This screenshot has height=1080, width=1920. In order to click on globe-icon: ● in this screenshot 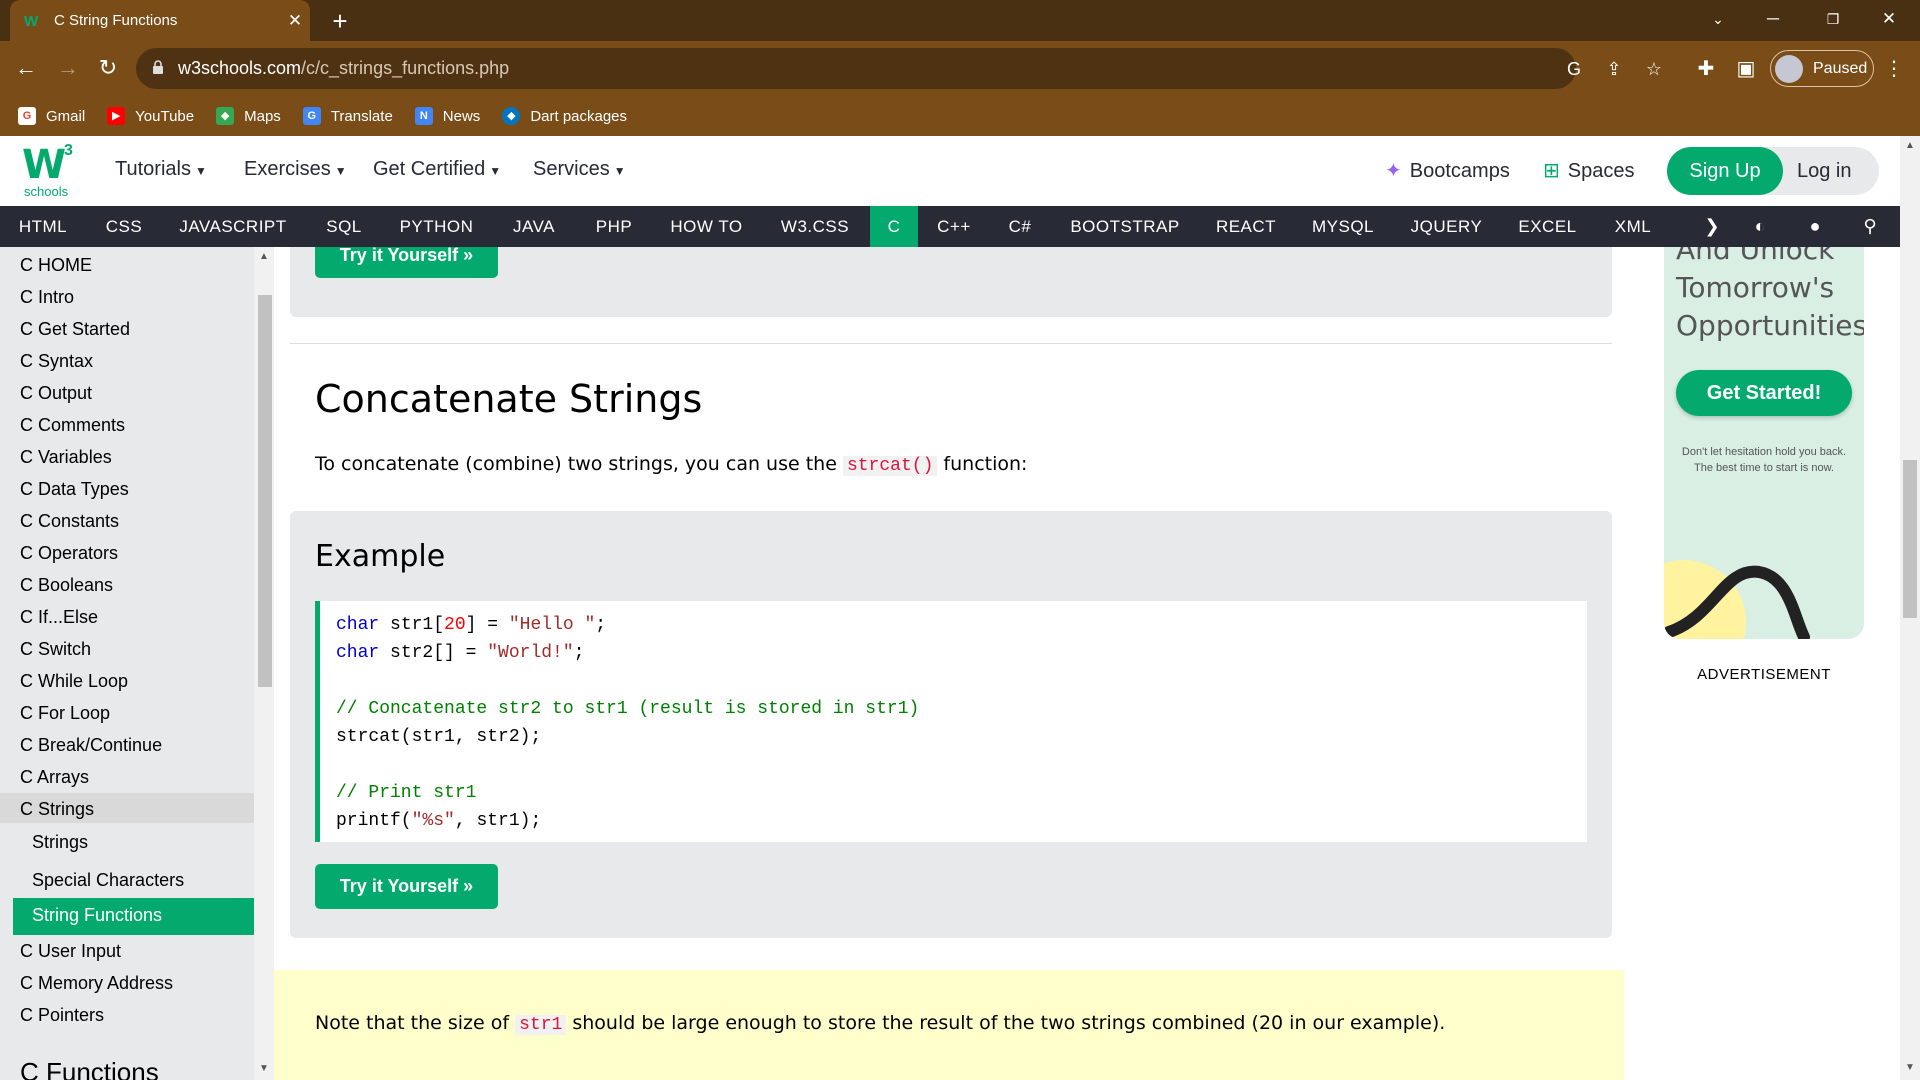, I will do `click(1815, 226)`.